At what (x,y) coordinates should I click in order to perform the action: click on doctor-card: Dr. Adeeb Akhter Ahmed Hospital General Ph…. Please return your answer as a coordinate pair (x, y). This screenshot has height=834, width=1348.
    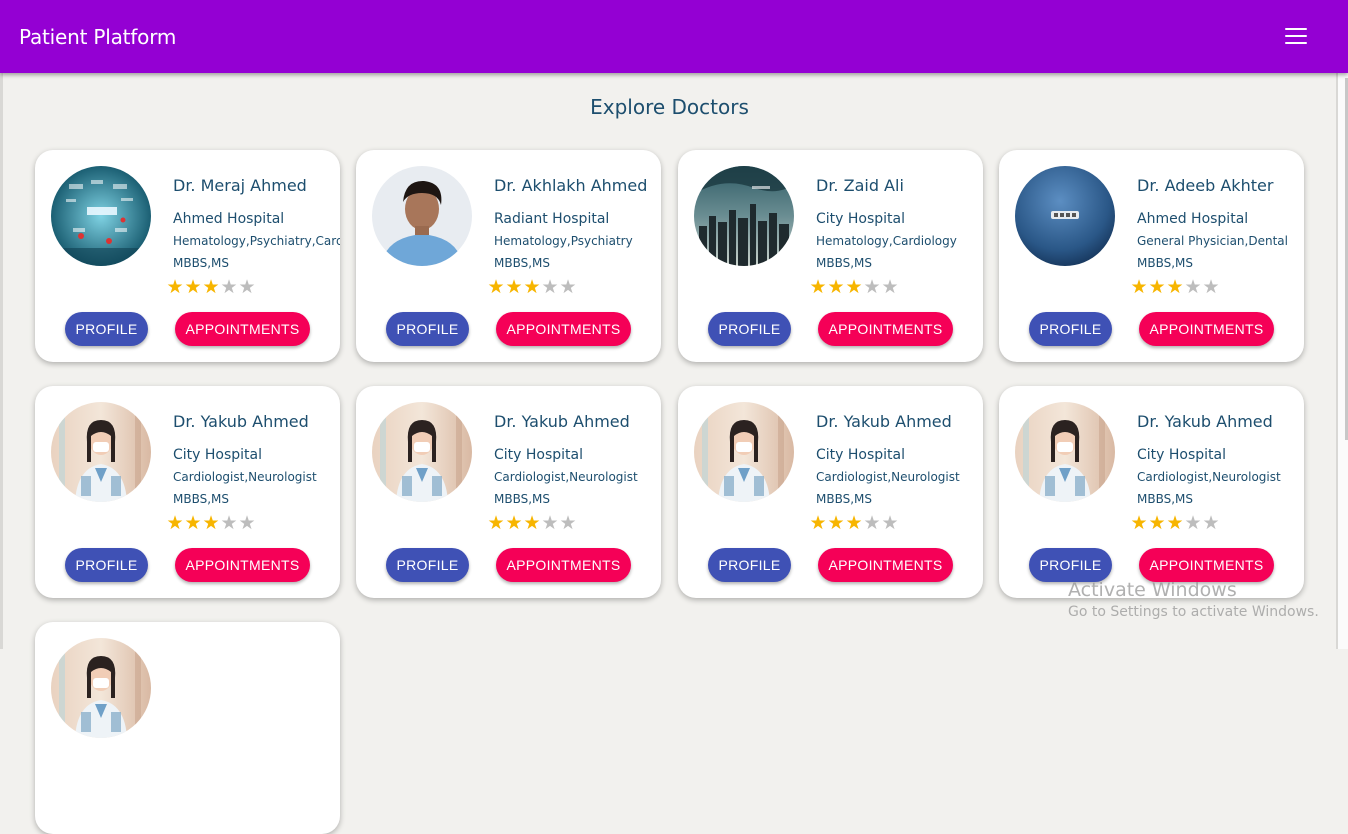
    Looking at the image, I should click on (1151, 256).